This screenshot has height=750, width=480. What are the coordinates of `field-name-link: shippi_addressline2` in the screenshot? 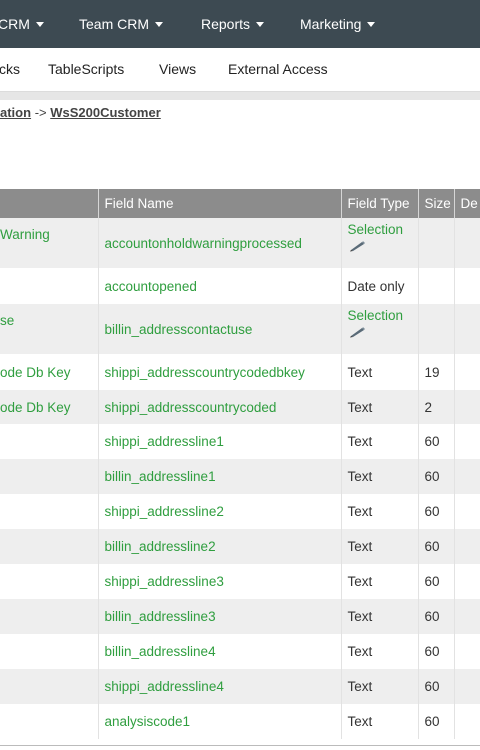 It's located at (220, 511).